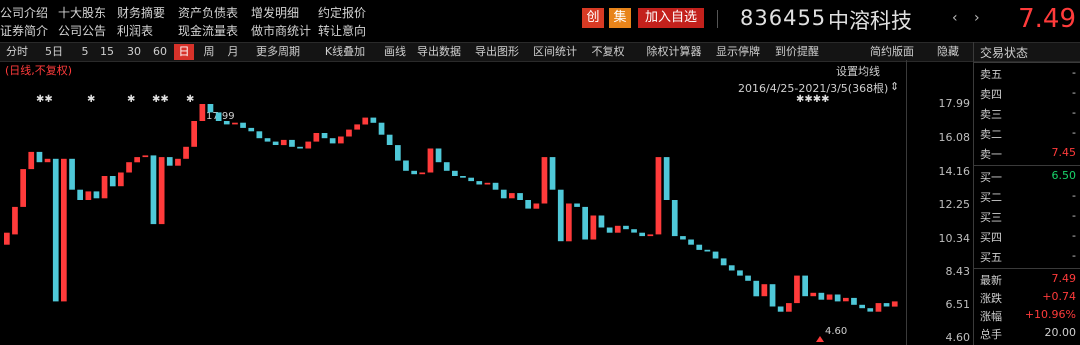 The height and width of the screenshot is (345, 1080). What do you see at coordinates (1027, 62) in the screenshot?
I see `divider` at bounding box center [1027, 62].